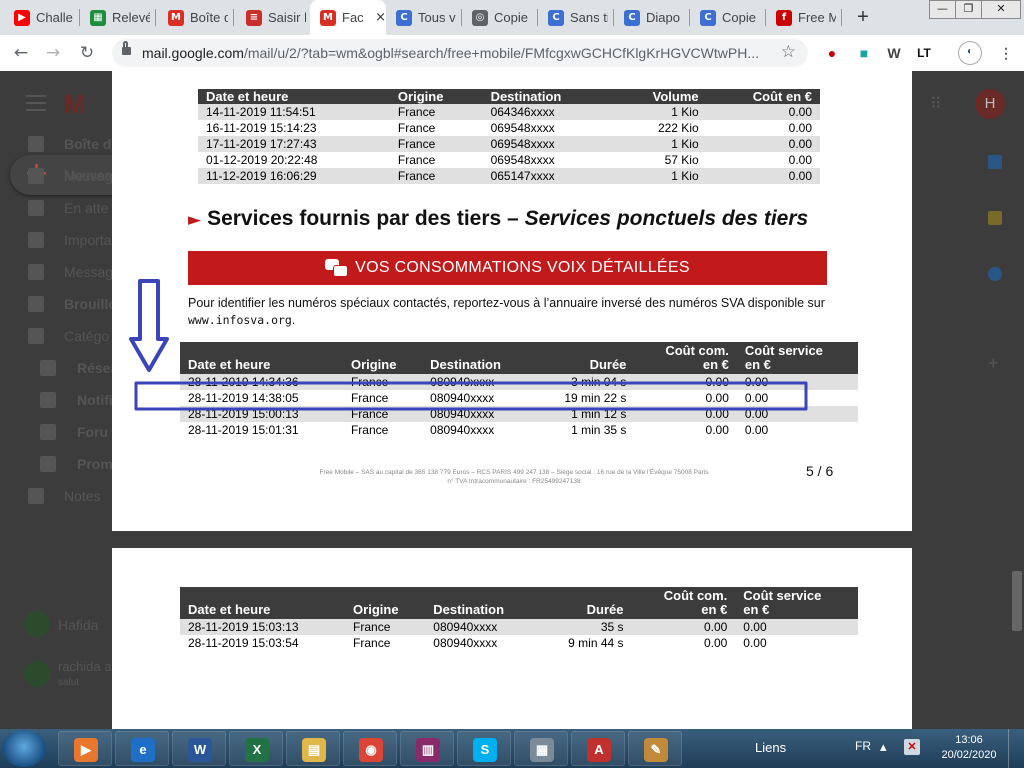  What do you see at coordinates (294, 144) in the screenshot?
I see `table-cell: 17-11-2019 17:27:43` at bounding box center [294, 144].